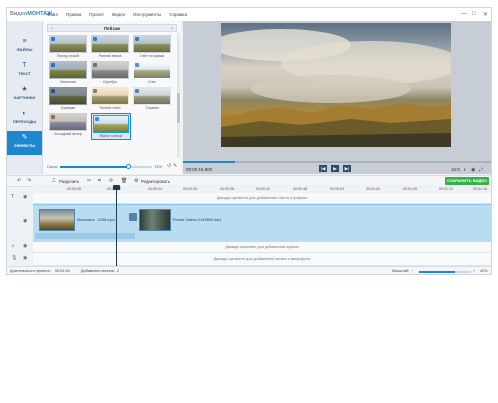 The image size is (498, 403). I want to click on effect-thumb: Серебро, so click(110, 72).